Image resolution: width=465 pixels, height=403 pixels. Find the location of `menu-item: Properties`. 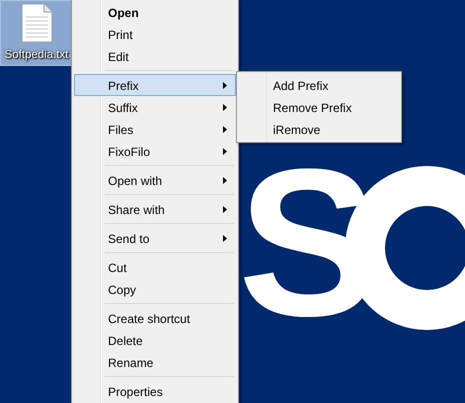

menu-item: Properties is located at coordinates (155, 391).